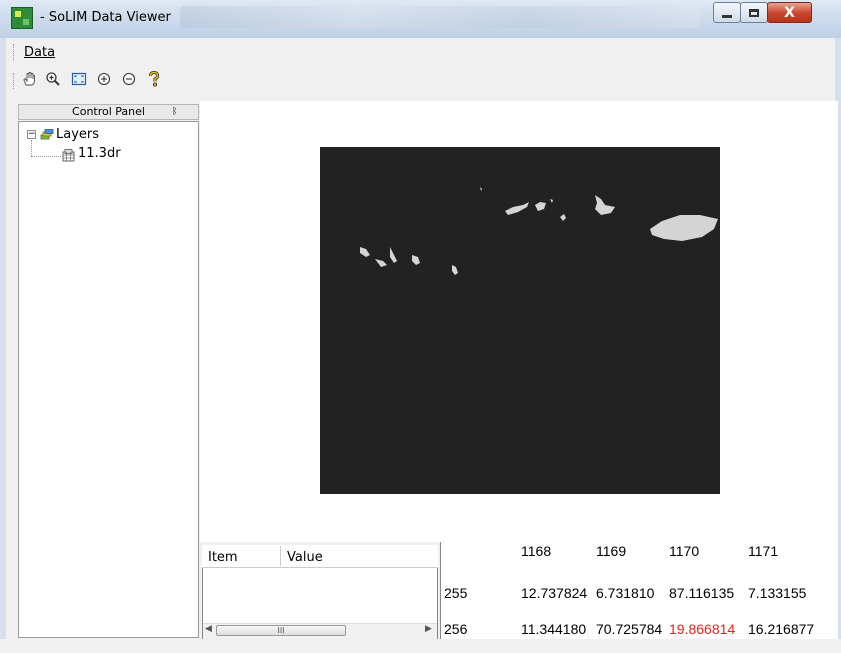 The width and height of the screenshot is (841, 653). Describe the element at coordinates (428, 629) in the screenshot. I see `scroll-right-icon: ▶` at that location.